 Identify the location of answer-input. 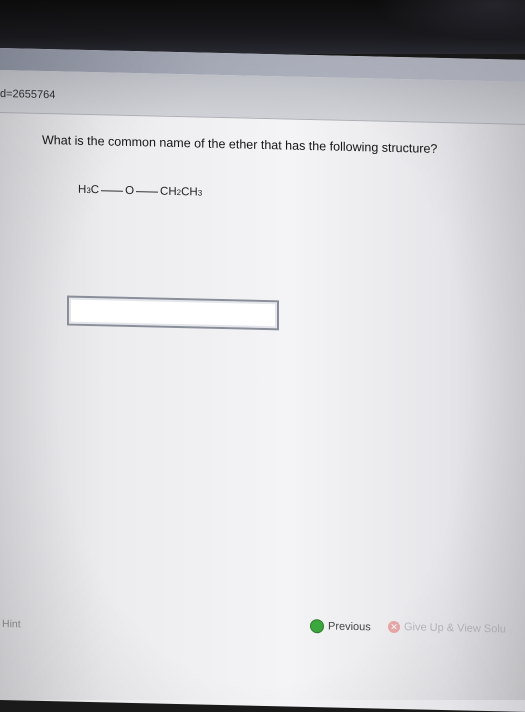
(173, 313).